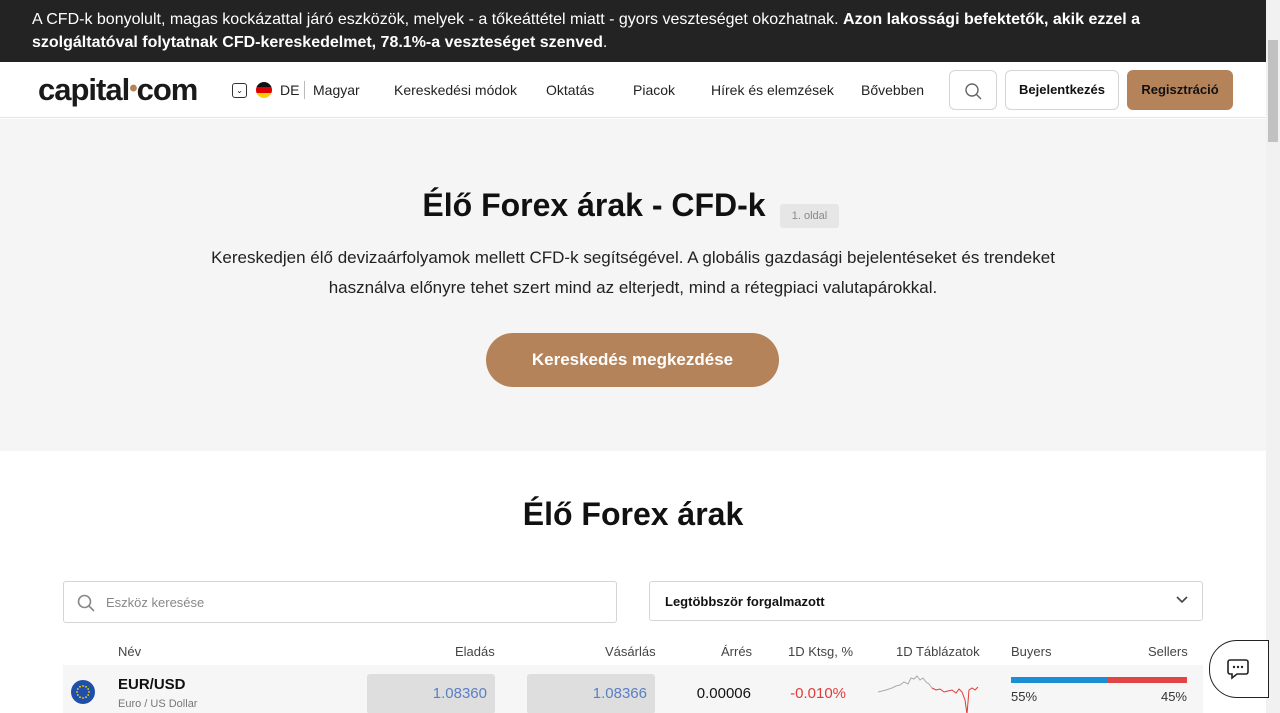  What do you see at coordinates (1059, 680) in the screenshot?
I see `buyers-bar` at bounding box center [1059, 680].